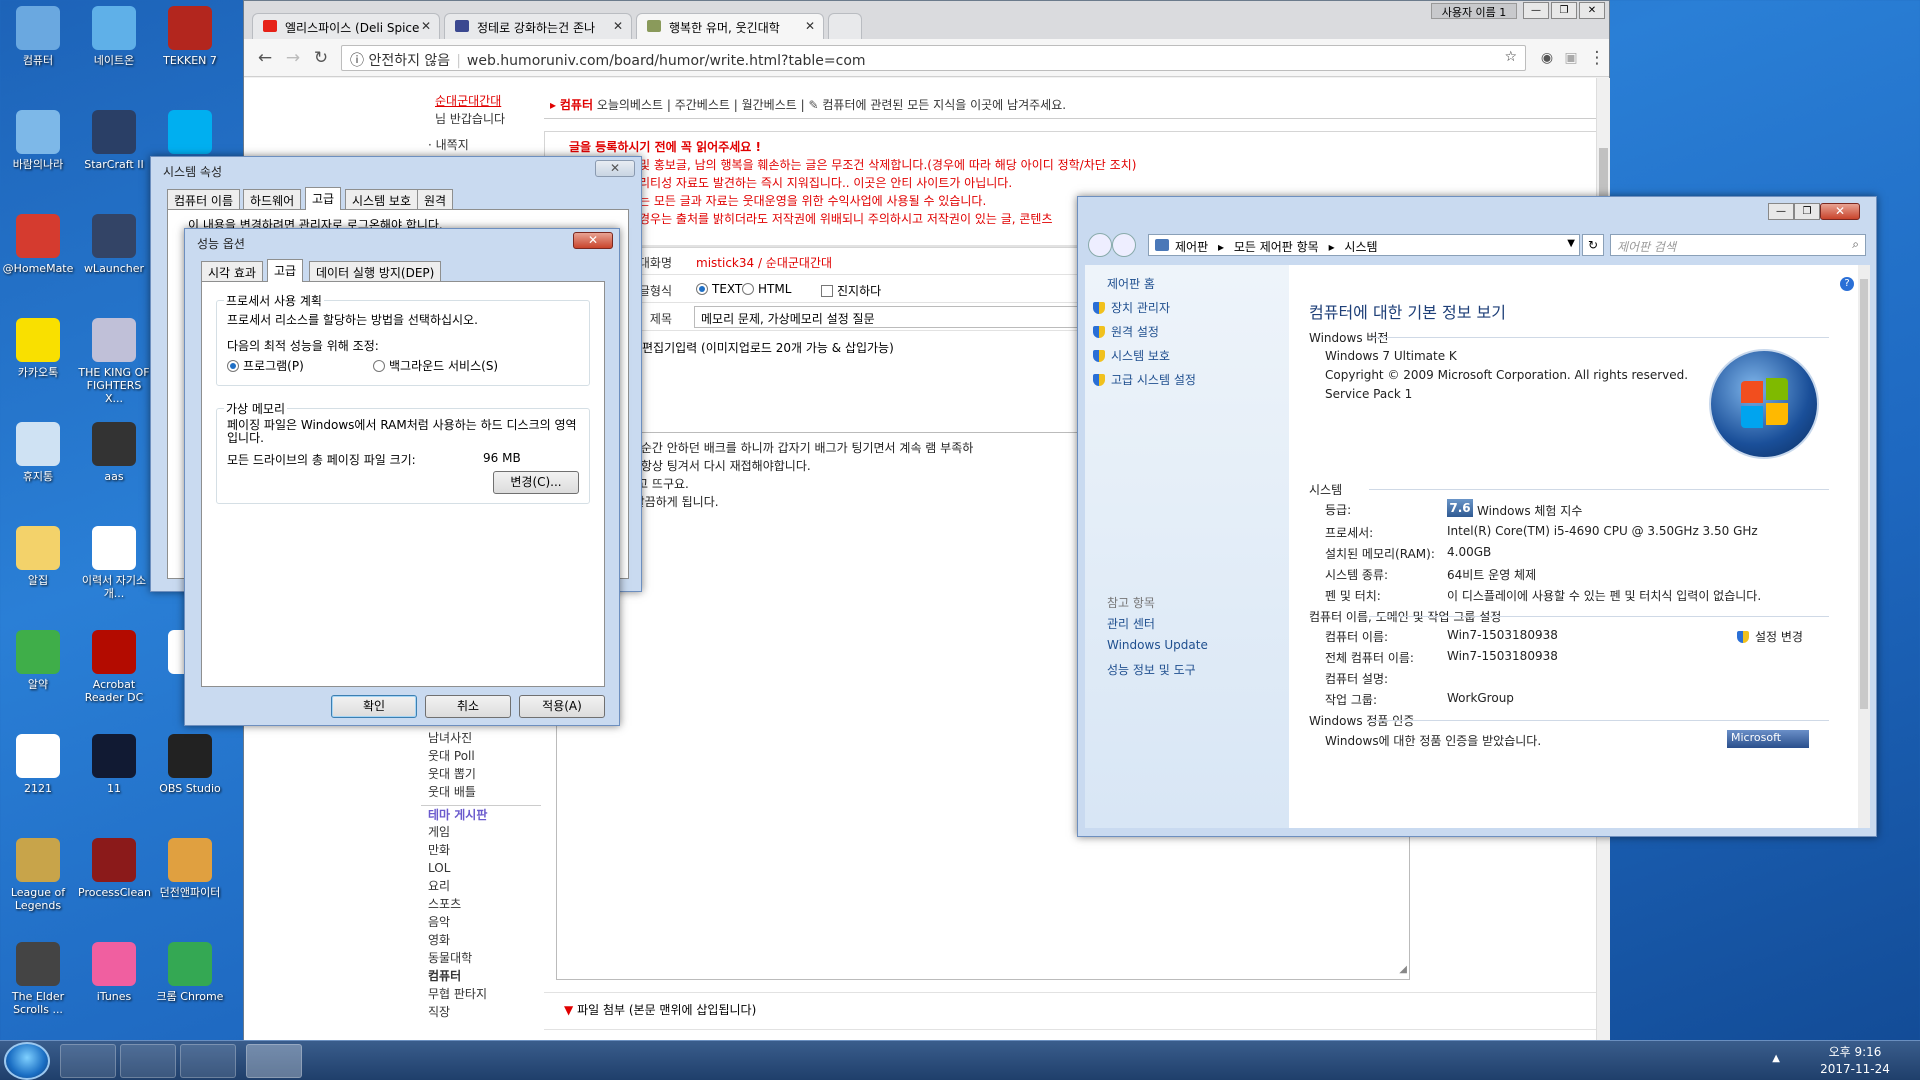 This screenshot has width=1920, height=1080. What do you see at coordinates (481, 792) in the screenshot?
I see `sidebar-menu-item: 웃대 배틀` at bounding box center [481, 792].